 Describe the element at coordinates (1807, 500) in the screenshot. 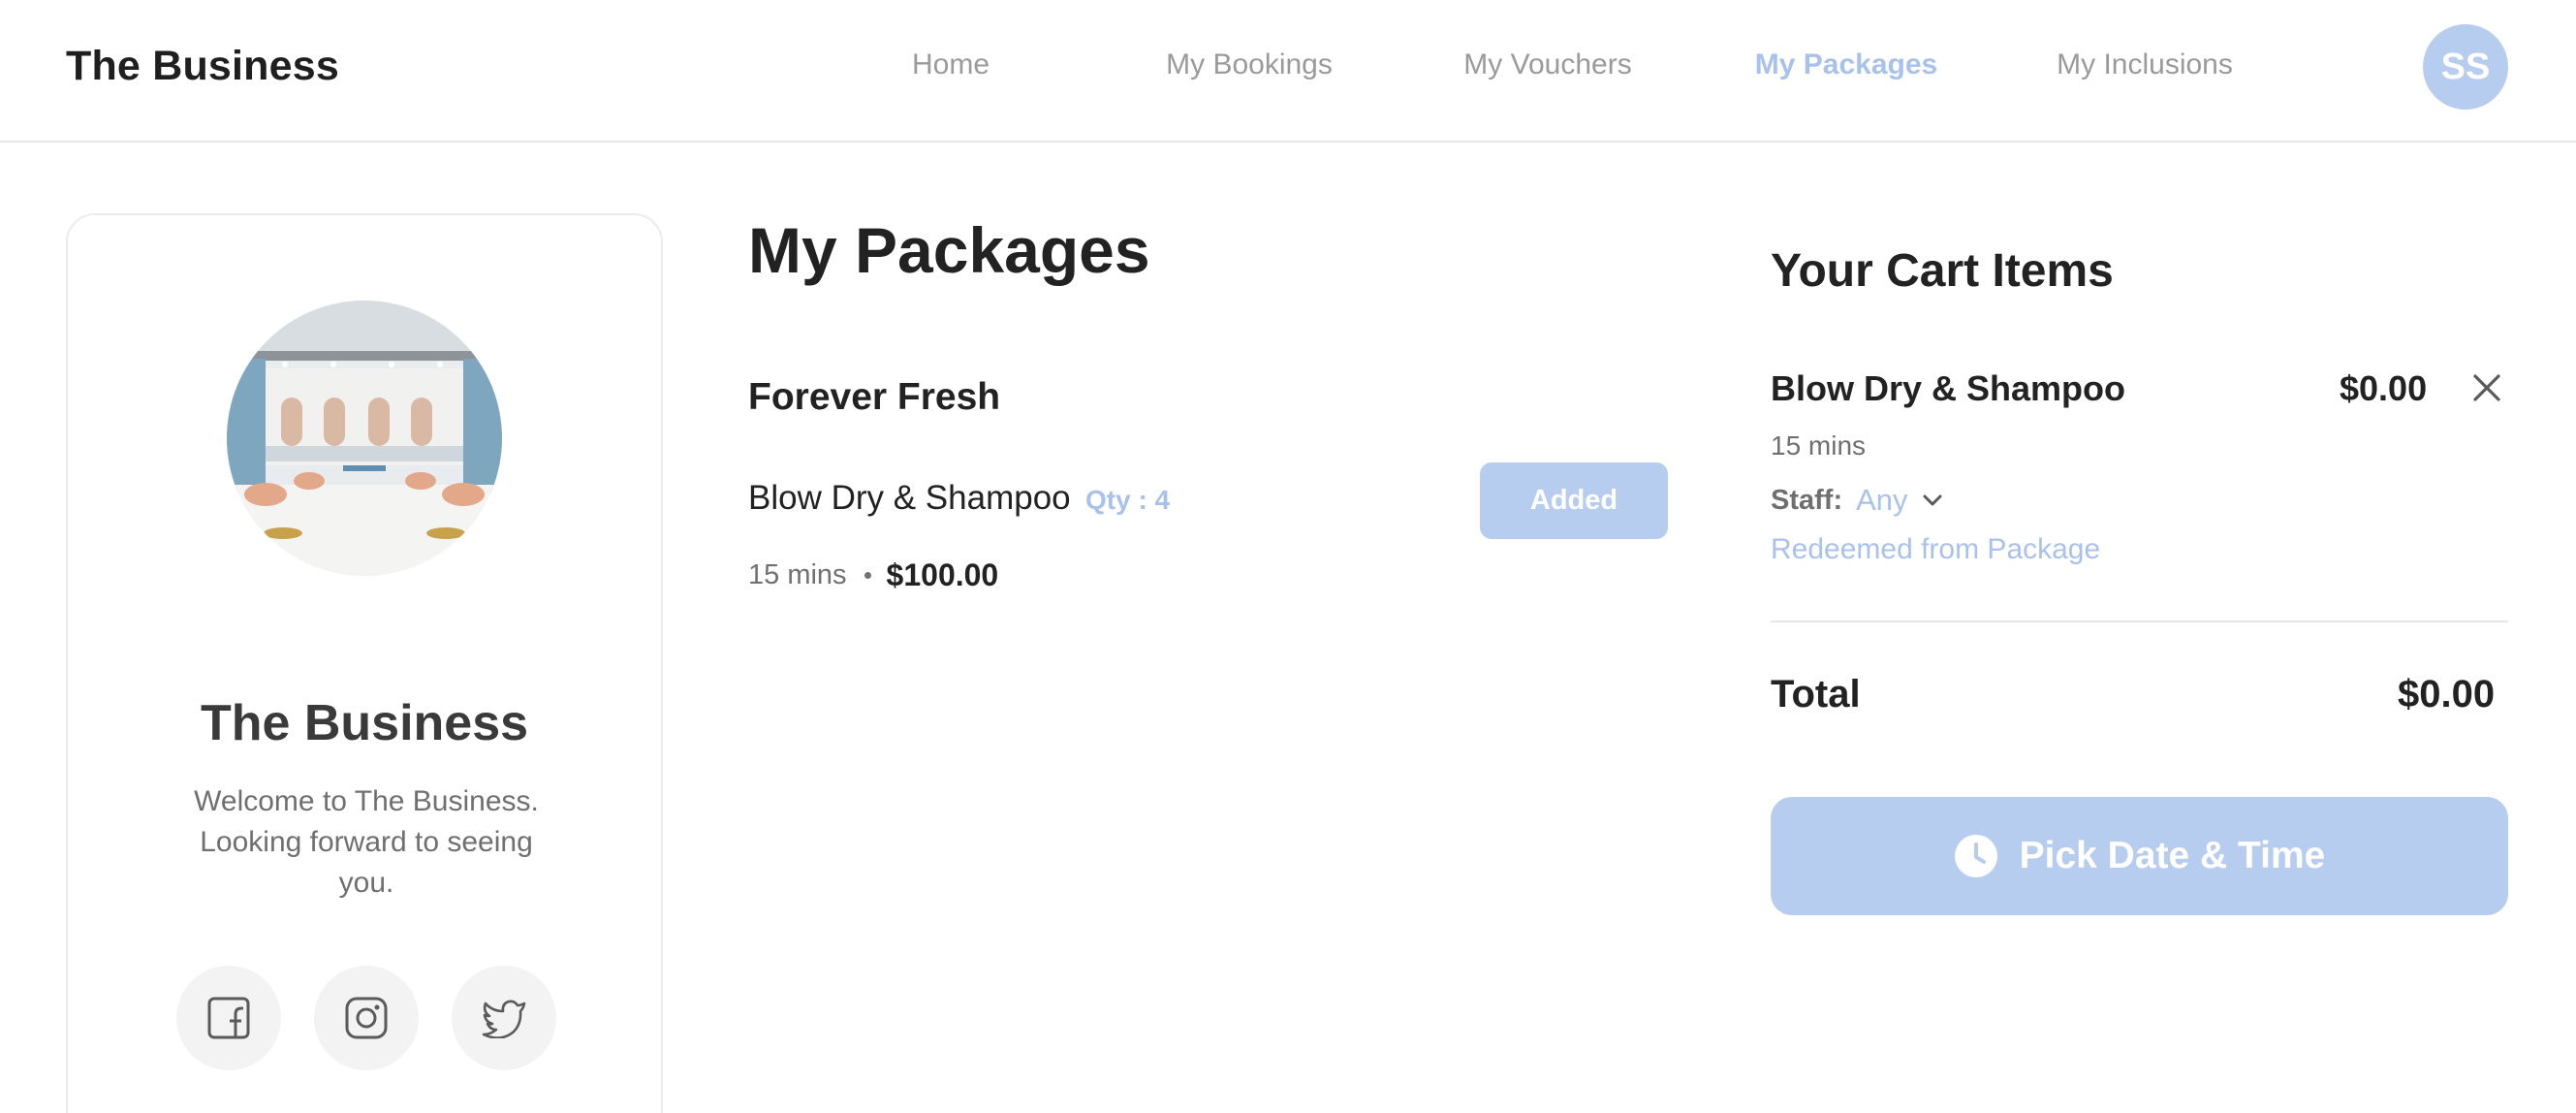

I see `staff-label: Staff:` at that location.